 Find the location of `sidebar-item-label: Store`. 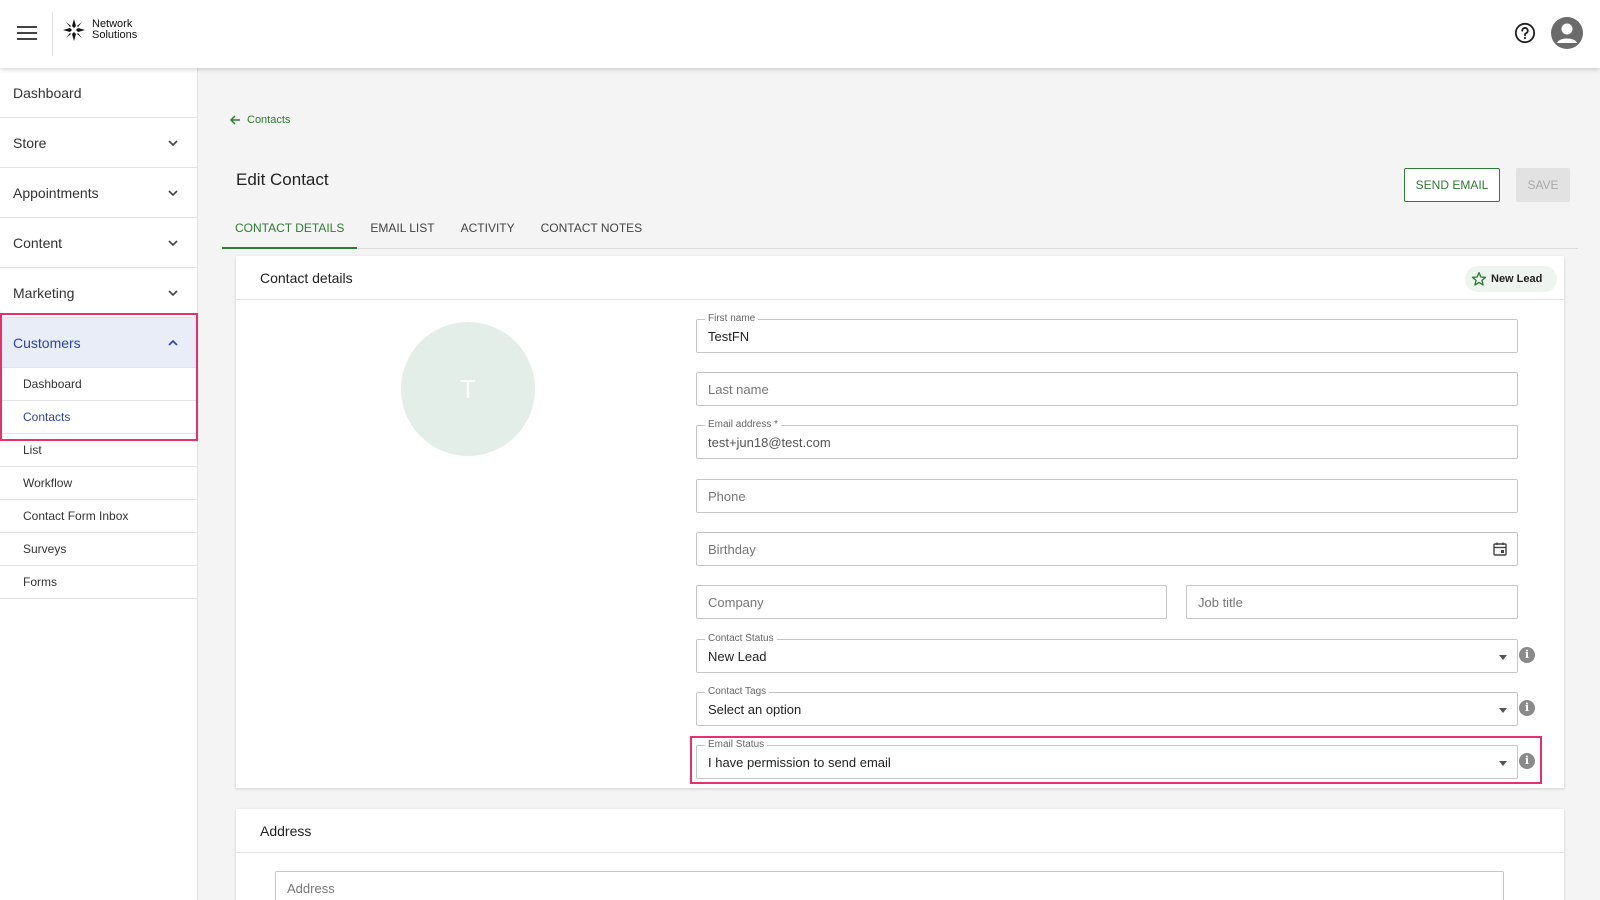

sidebar-item-label: Store is located at coordinates (30, 142).